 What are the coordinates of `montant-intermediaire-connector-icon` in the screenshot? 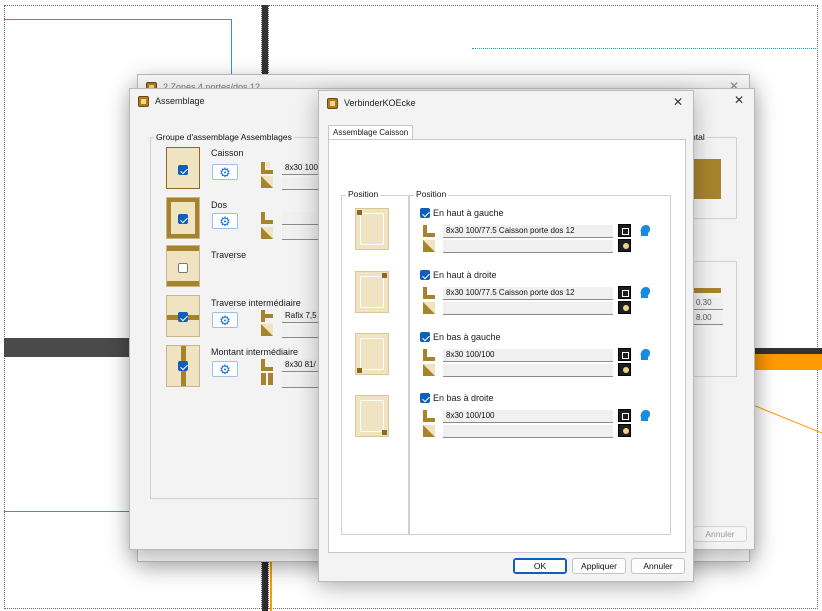 It's located at (267, 365).